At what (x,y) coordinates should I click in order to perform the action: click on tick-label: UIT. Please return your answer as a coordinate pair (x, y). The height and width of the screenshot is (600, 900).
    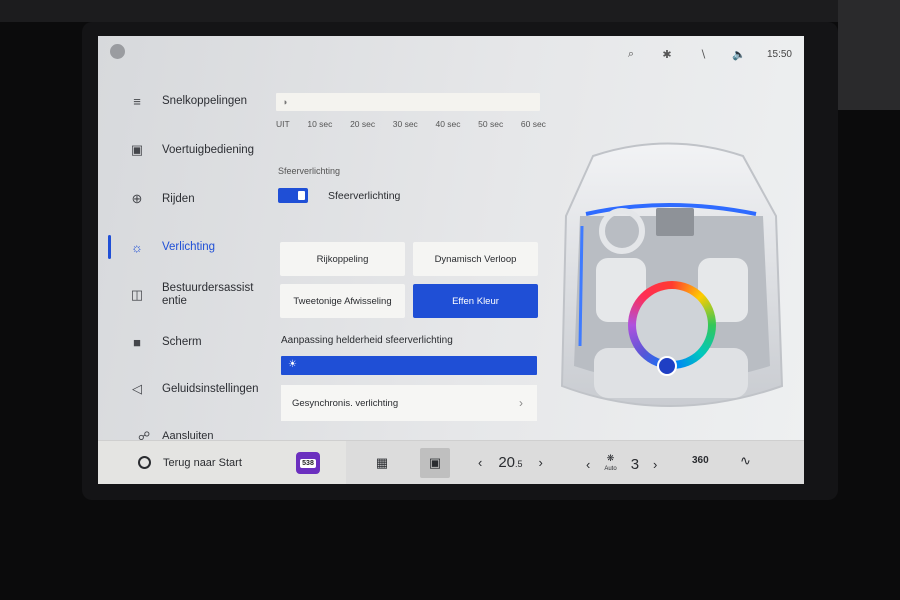
    Looking at the image, I should click on (283, 124).